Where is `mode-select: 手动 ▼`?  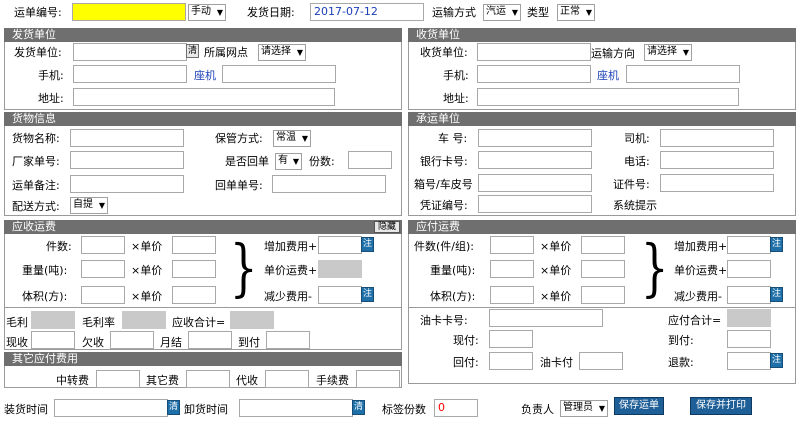
mode-select: 手动 ▼ is located at coordinates (207, 12).